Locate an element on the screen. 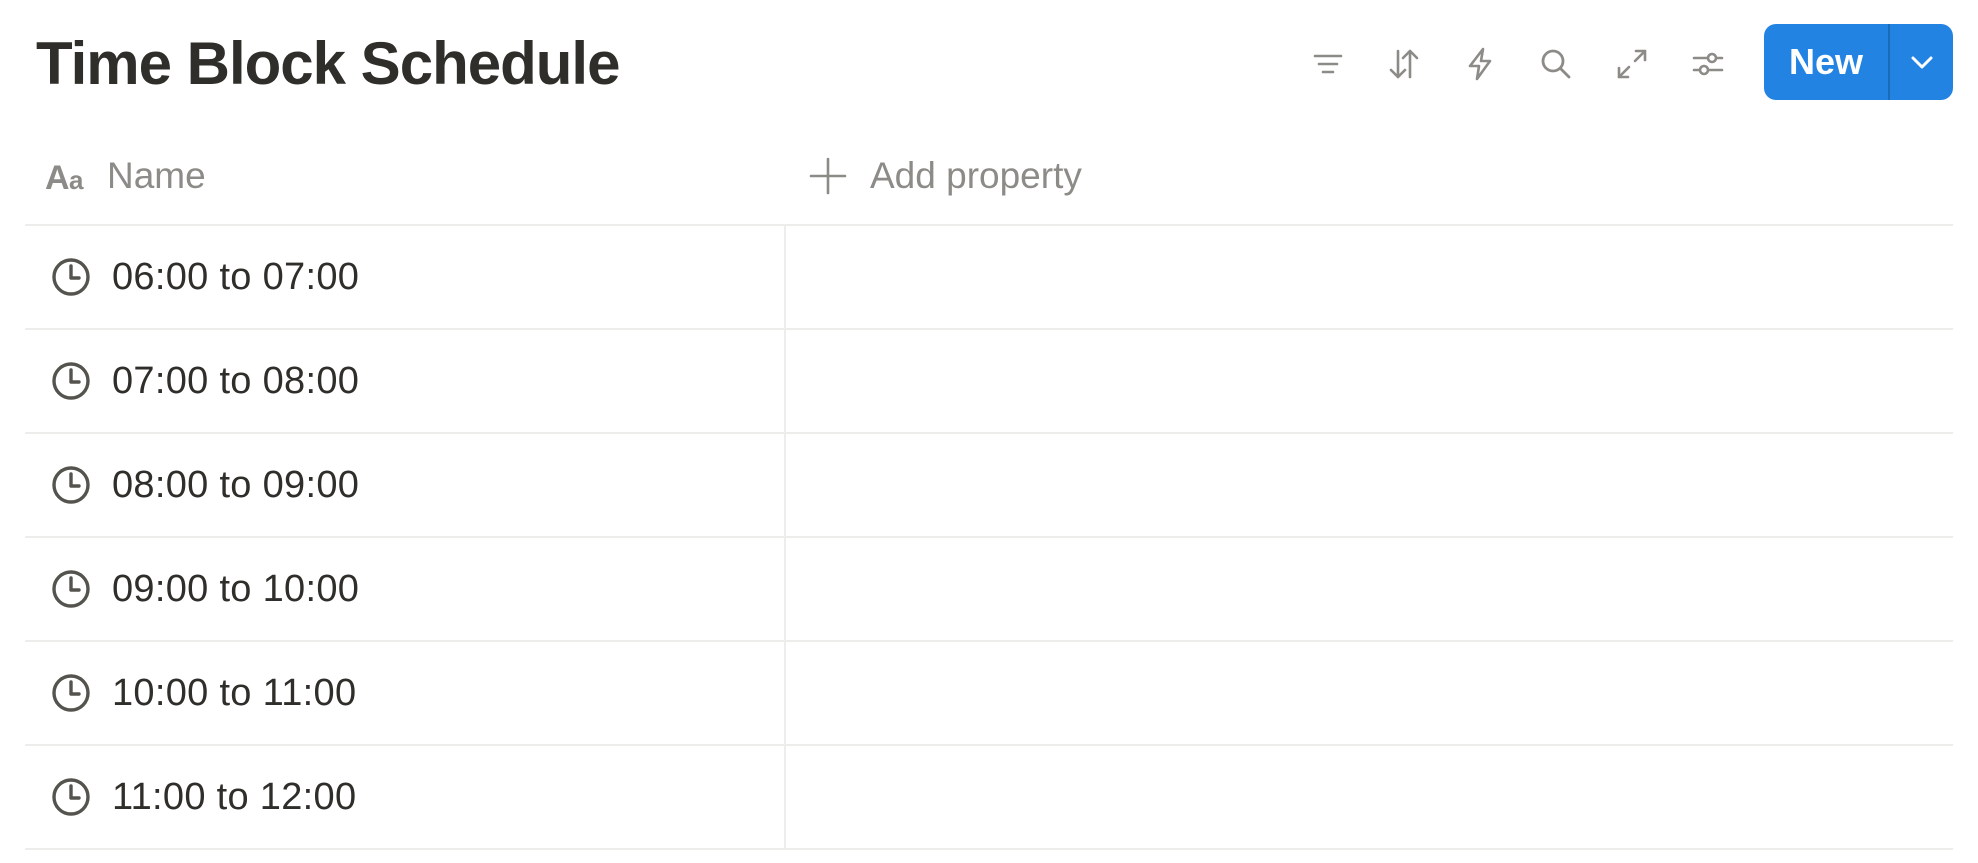 The width and height of the screenshot is (1978, 863). svg-text: A is located at coordinates (57, 177).